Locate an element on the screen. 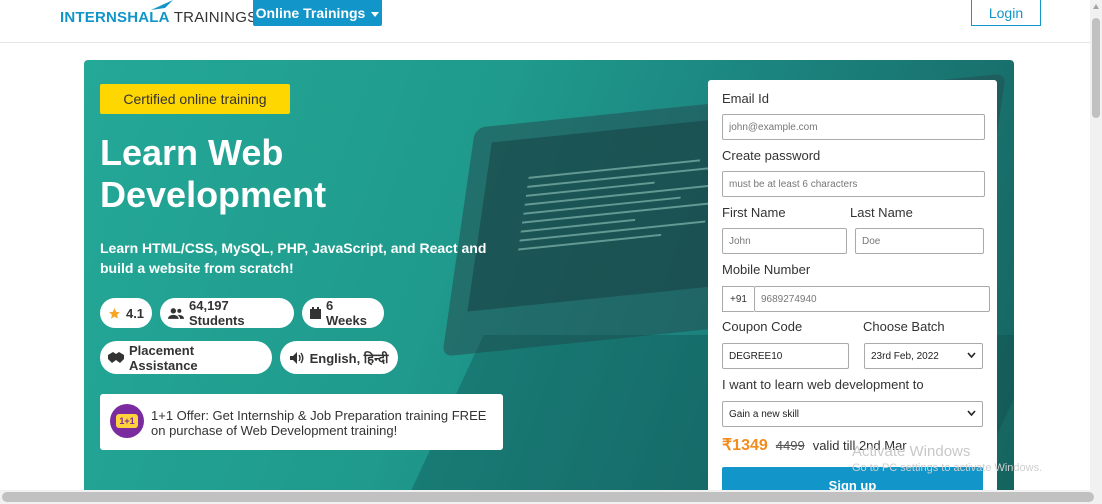 The height and width of the screenshot is (504, 1102). last-name-field is located at coordinates (919, 241).